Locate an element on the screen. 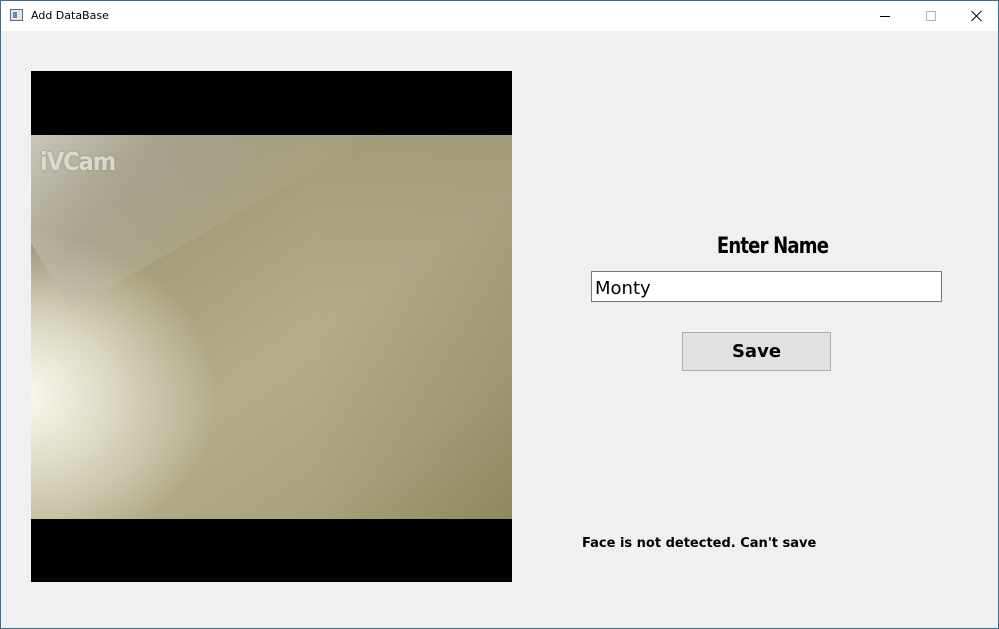 The image size is (999, 629). title-bar: Add DataBase is located at coordinates (499, 16).